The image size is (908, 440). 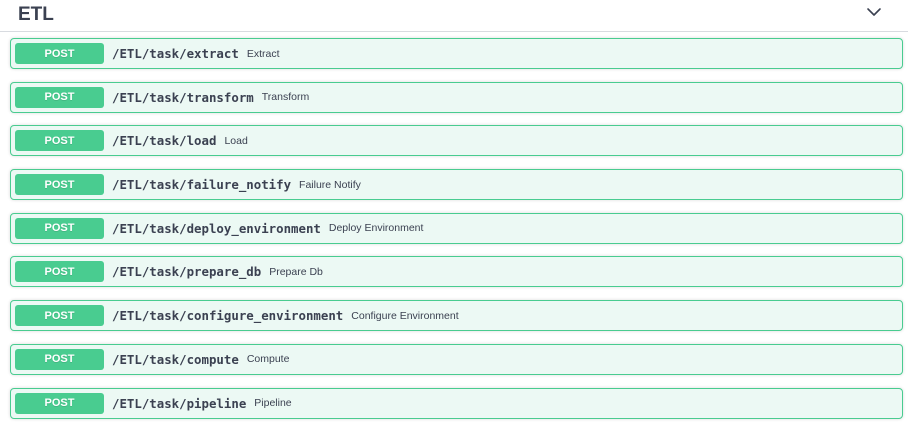 I want to click on operation-path: /ETL/task/configure_environment, so click(x=228, y=316).